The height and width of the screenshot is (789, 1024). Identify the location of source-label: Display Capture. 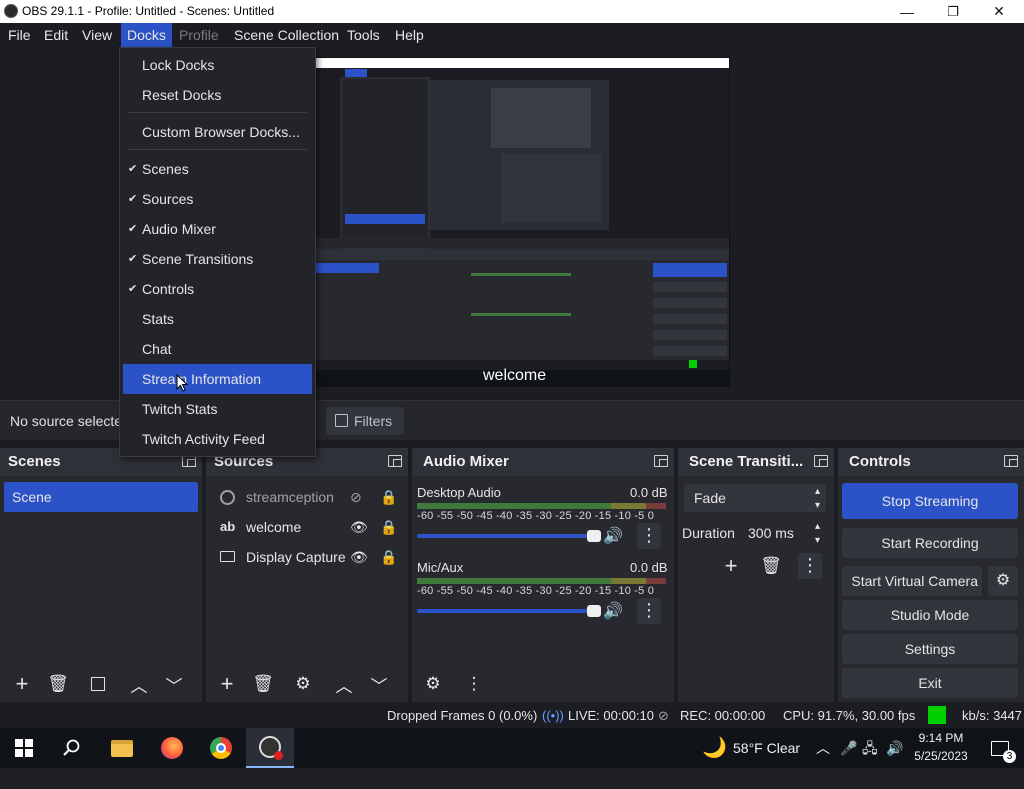
(296, 557).